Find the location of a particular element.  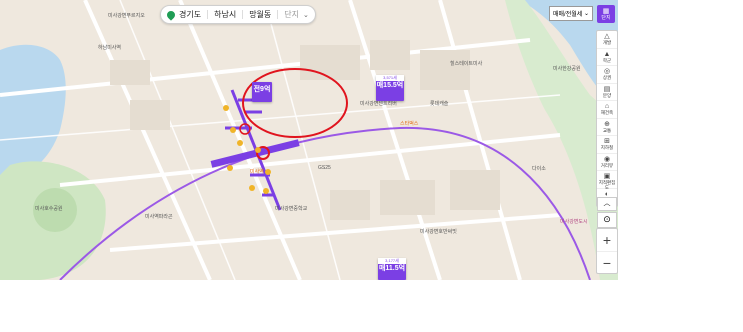

development-icon: △ is located at coordinates (607, 36).